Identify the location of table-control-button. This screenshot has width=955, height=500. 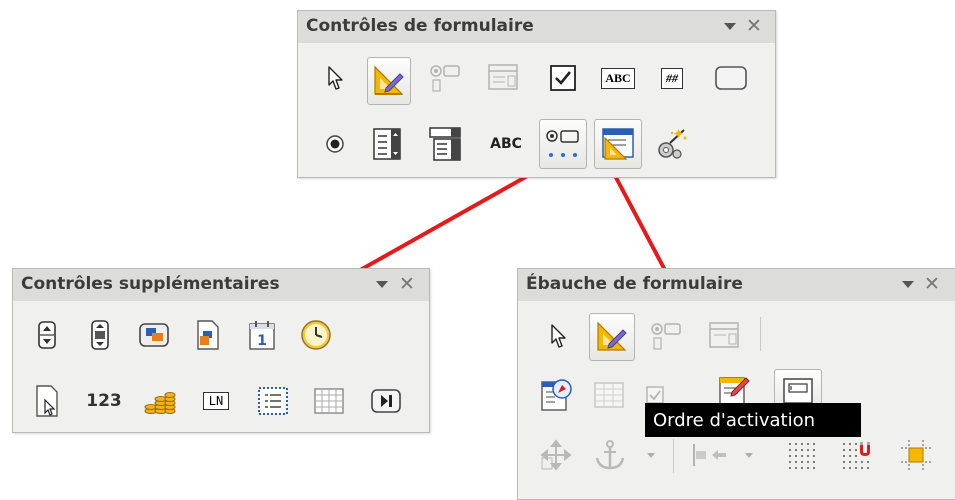
(329, 401).